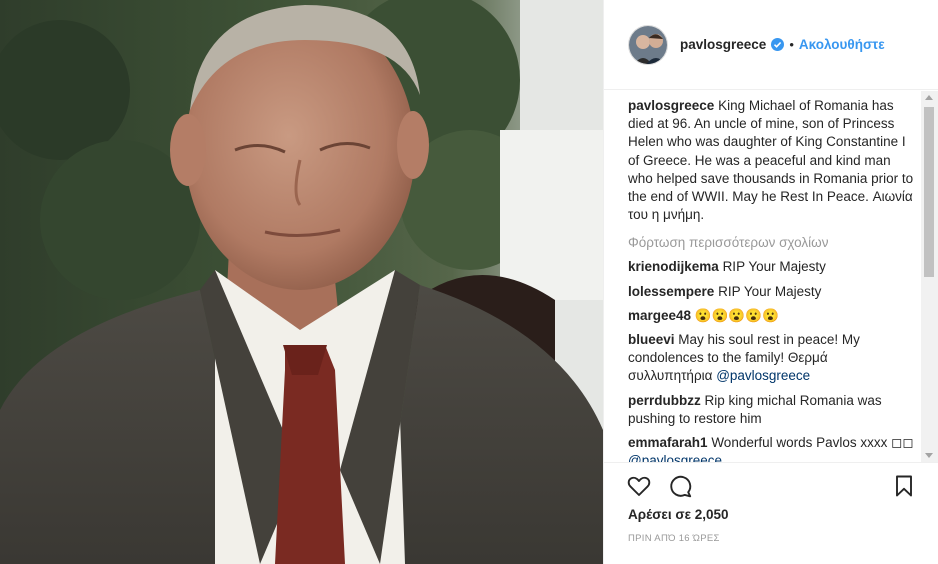 This screenshot has height=564, width=938. What do you see at coordinates (842, 44) in the screenshot?
I see `follow-button: Ακολουθήστε` at bounding box center [842, 44].